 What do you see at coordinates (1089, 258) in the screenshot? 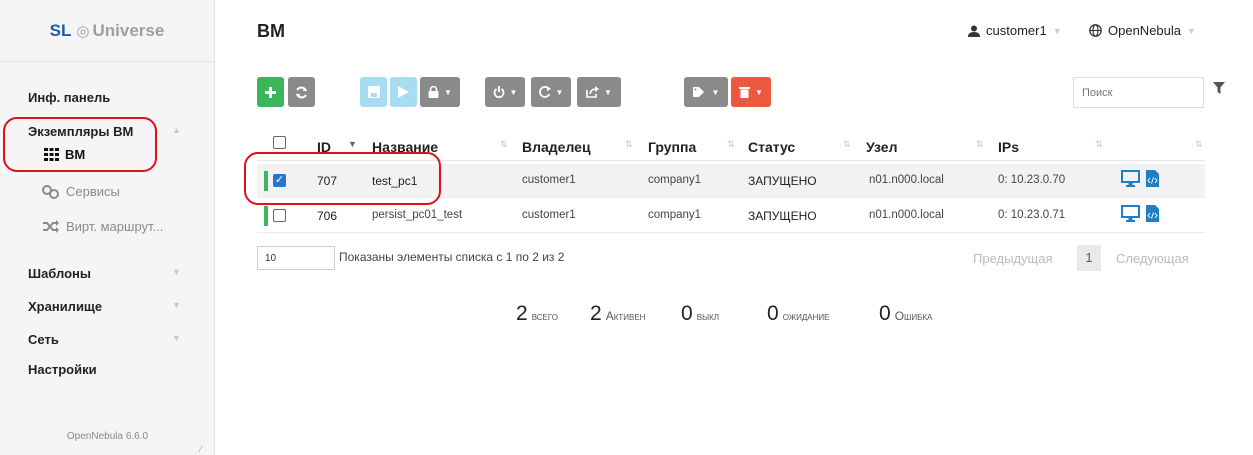
I see `page-number-button: 1` at bounding box center [1089, 258].